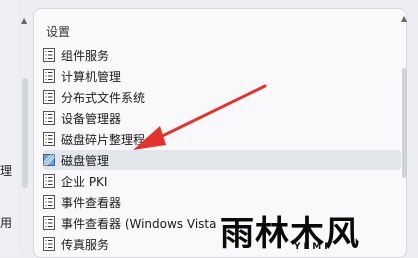  I want to click on left-scrollbar: ▲, so click(25, 126).